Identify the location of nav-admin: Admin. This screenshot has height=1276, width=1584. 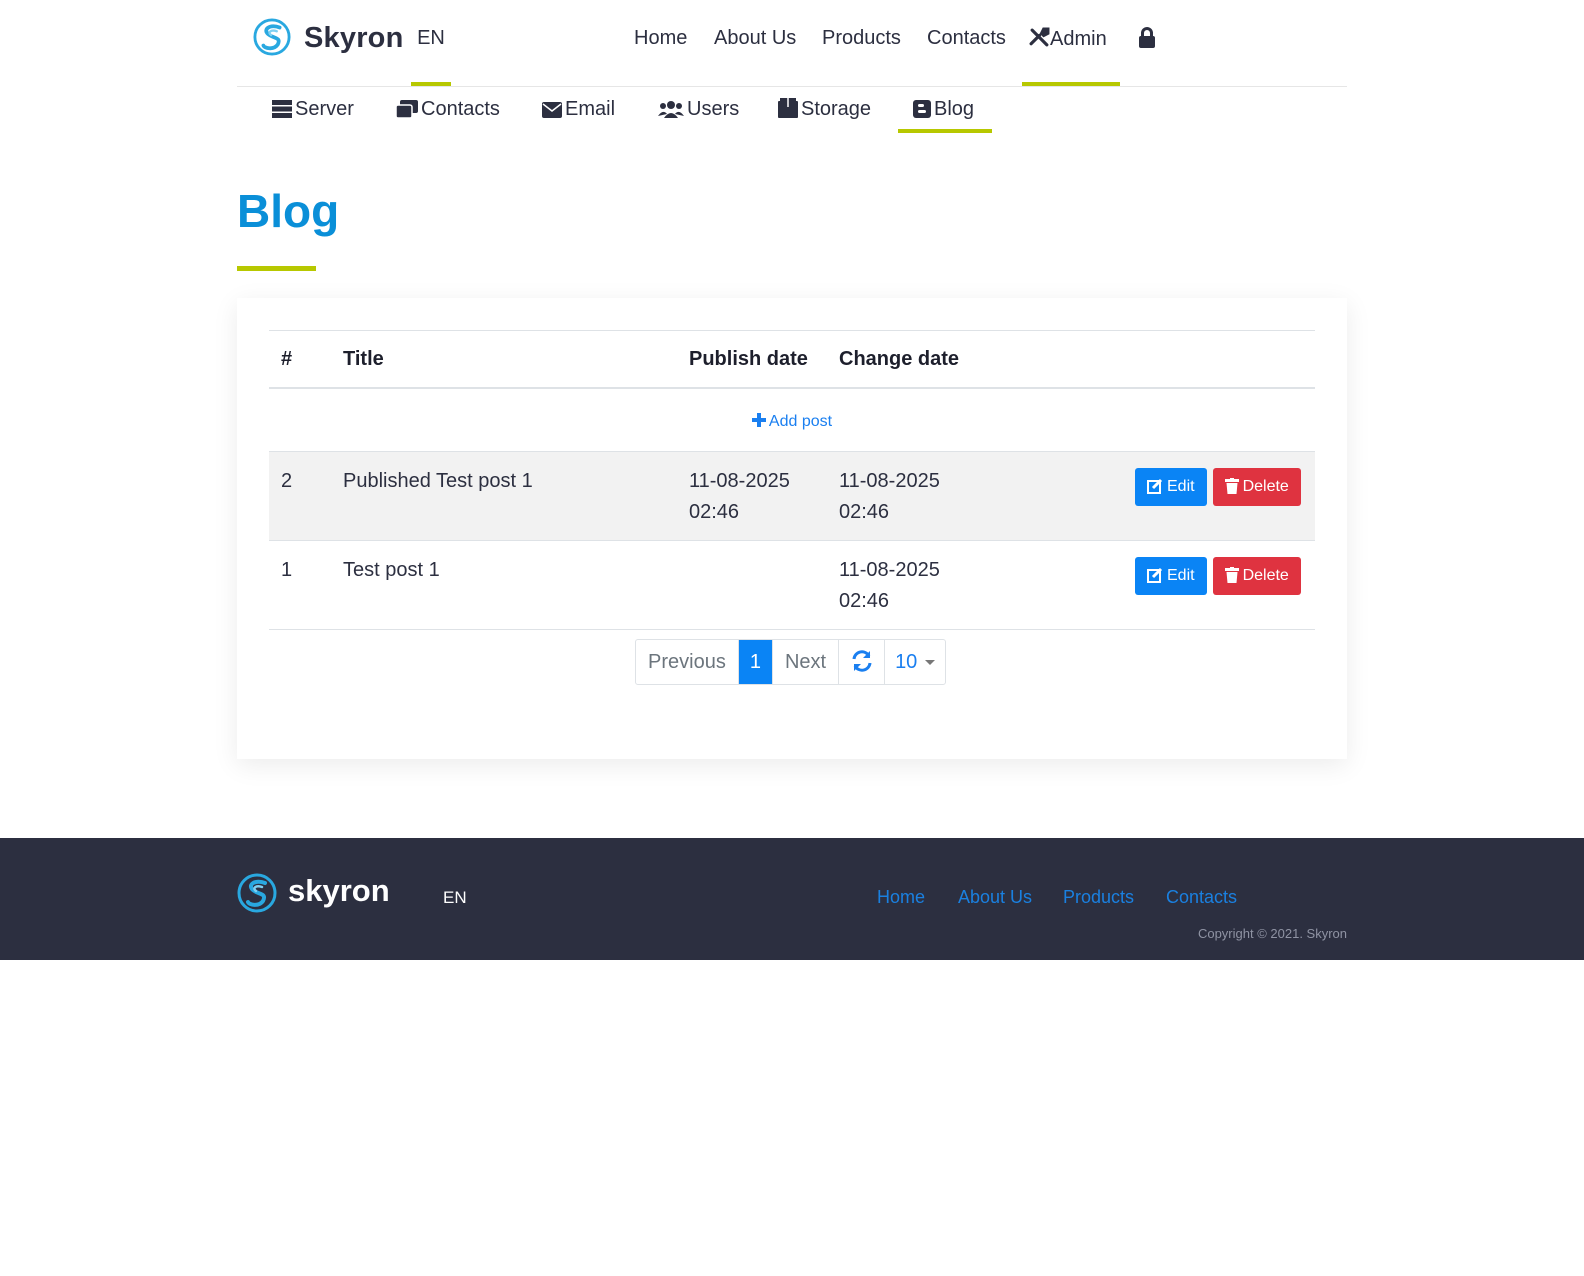
(1071, 43).